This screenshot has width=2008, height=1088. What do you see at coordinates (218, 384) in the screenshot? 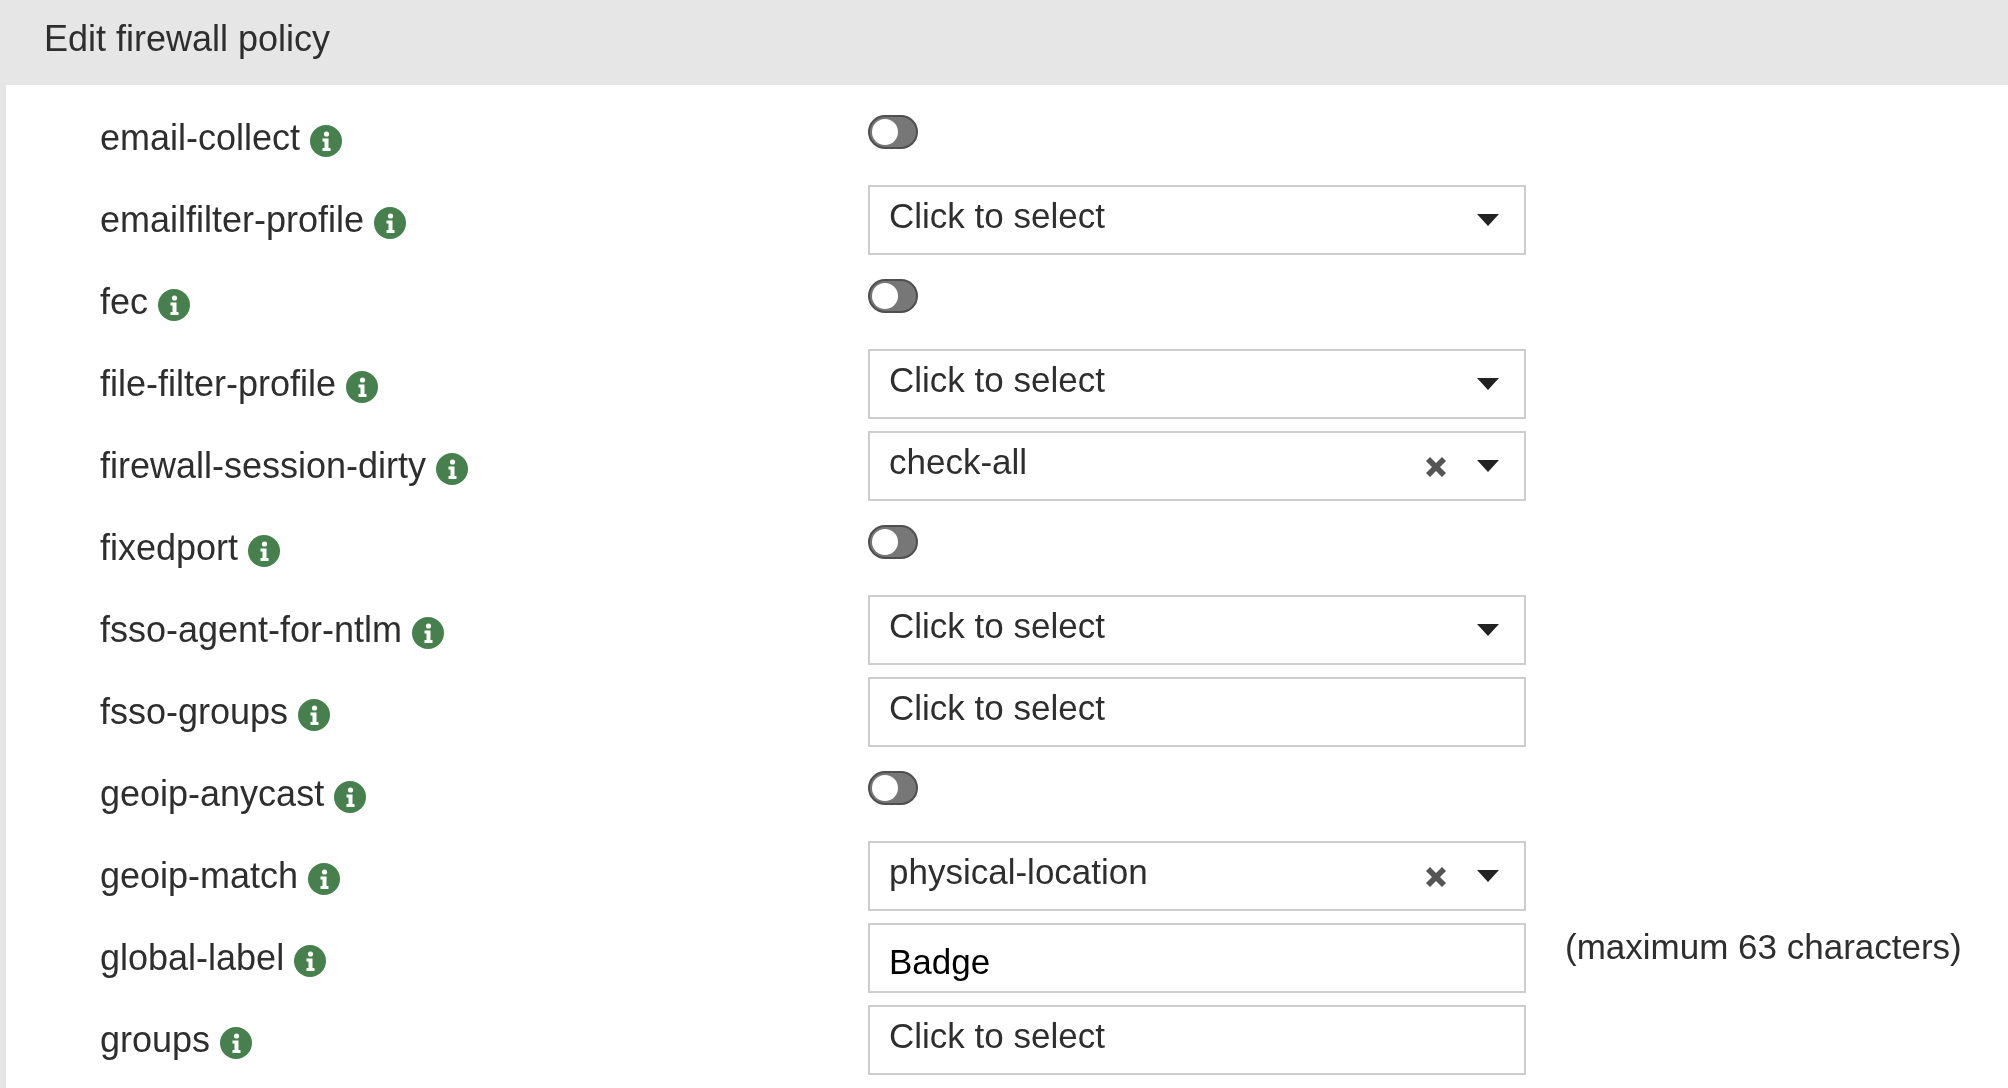
I see `field-label: file-filter-profile` at bounding box center [218, 384].